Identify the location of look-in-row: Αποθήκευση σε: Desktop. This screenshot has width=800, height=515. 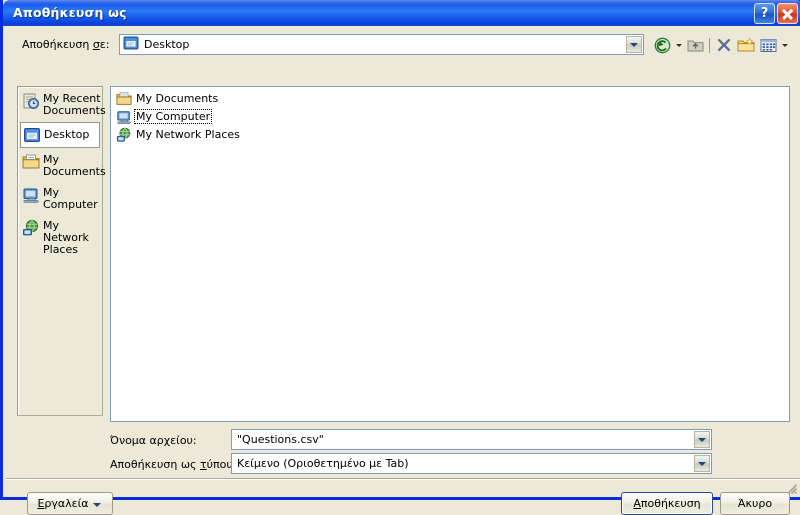
(403, 45).